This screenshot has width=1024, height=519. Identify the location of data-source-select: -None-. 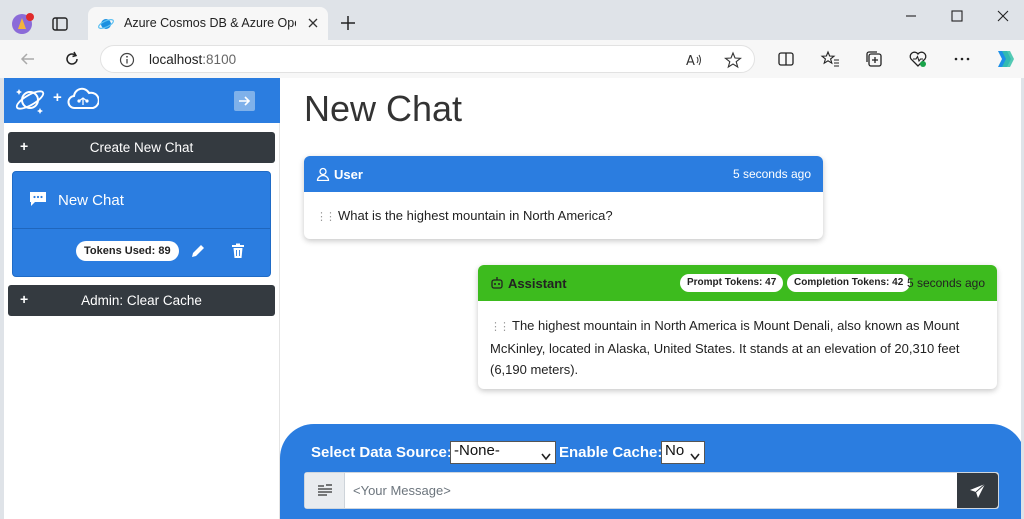
(503, 452).